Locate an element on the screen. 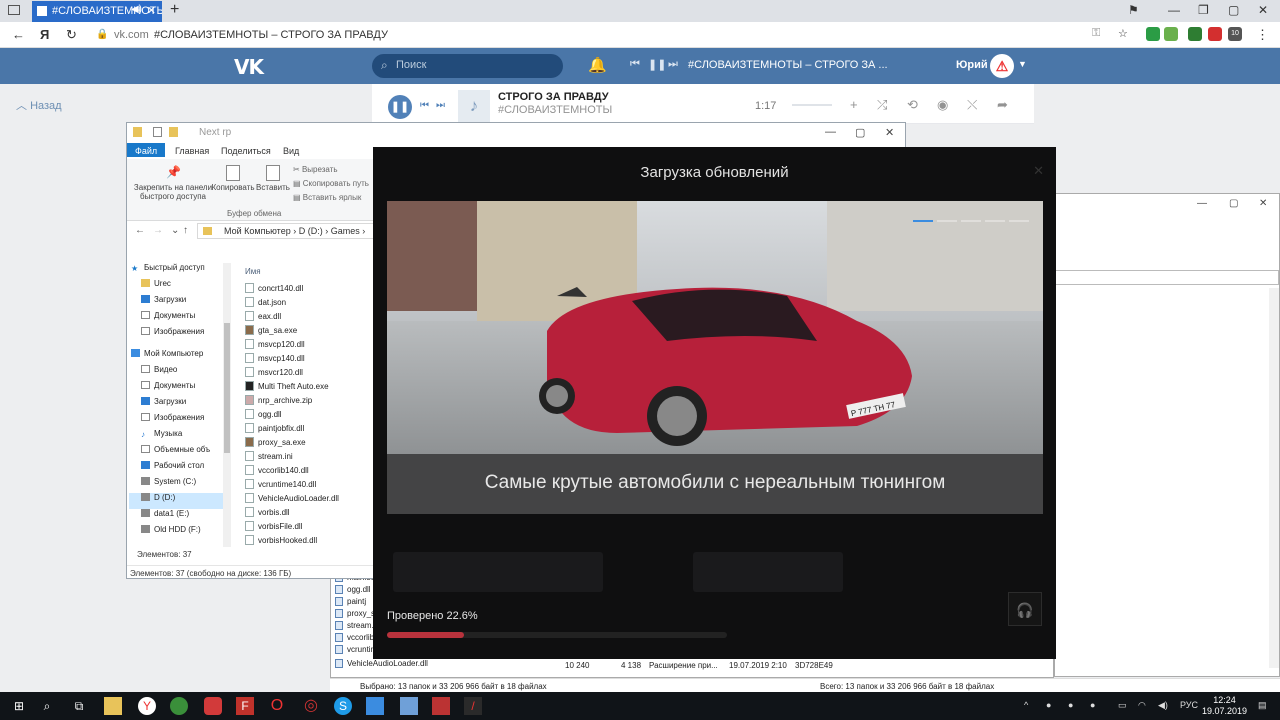 The image size is (1280, 720). add-icon: + is located at coordinates (854, 104).